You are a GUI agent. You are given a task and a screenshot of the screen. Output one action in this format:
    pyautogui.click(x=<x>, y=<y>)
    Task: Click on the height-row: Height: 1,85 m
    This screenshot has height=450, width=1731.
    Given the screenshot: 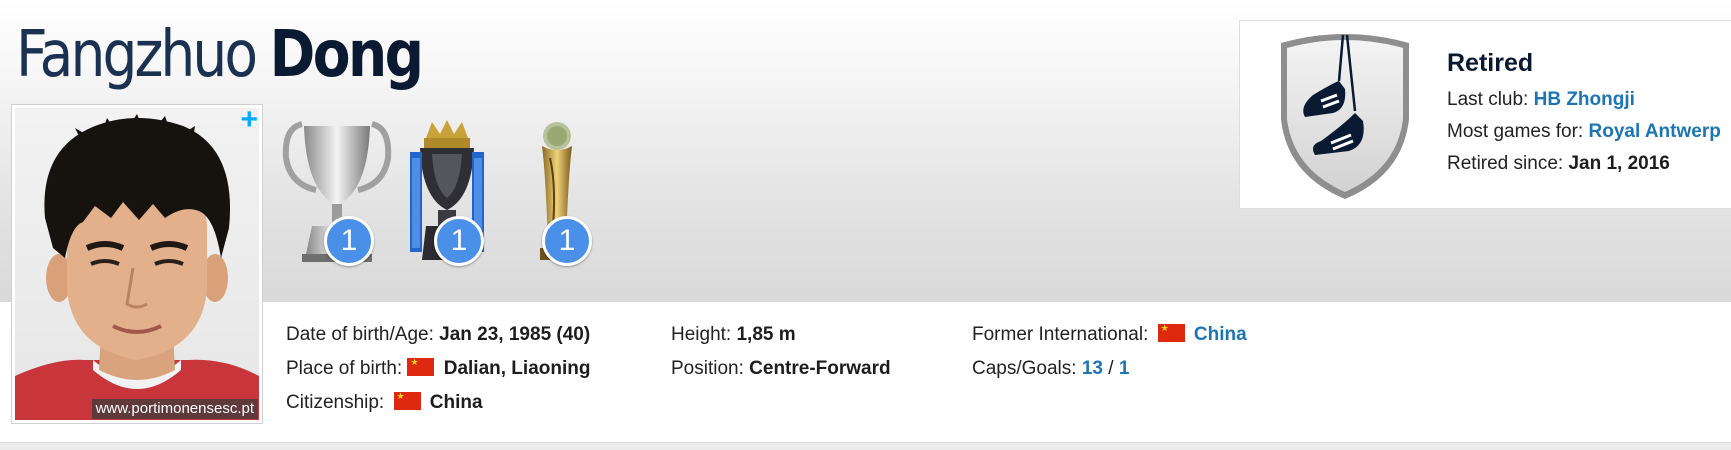 What is the action you would take?
    pyautogui.click(x=781, y=335)
    